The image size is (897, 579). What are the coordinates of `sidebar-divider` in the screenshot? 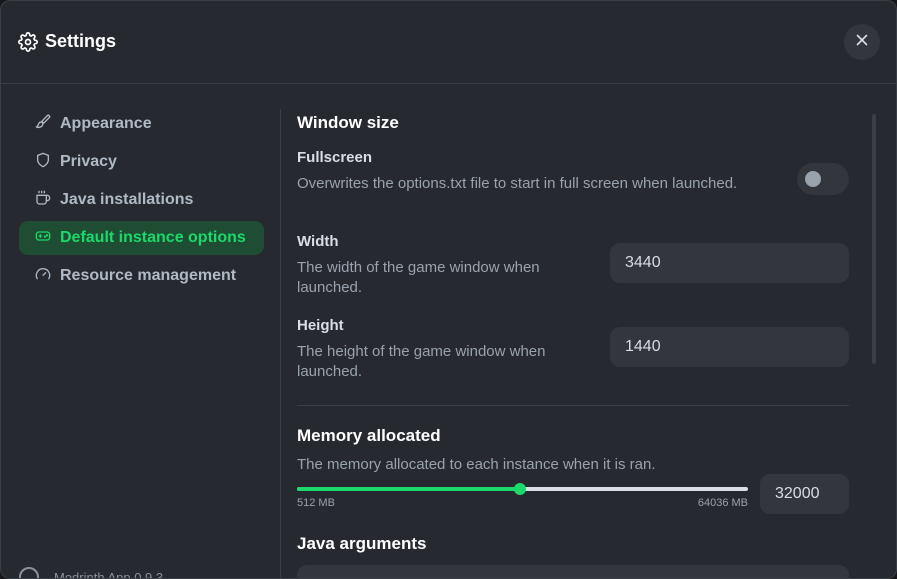 It's located at (280, 343).